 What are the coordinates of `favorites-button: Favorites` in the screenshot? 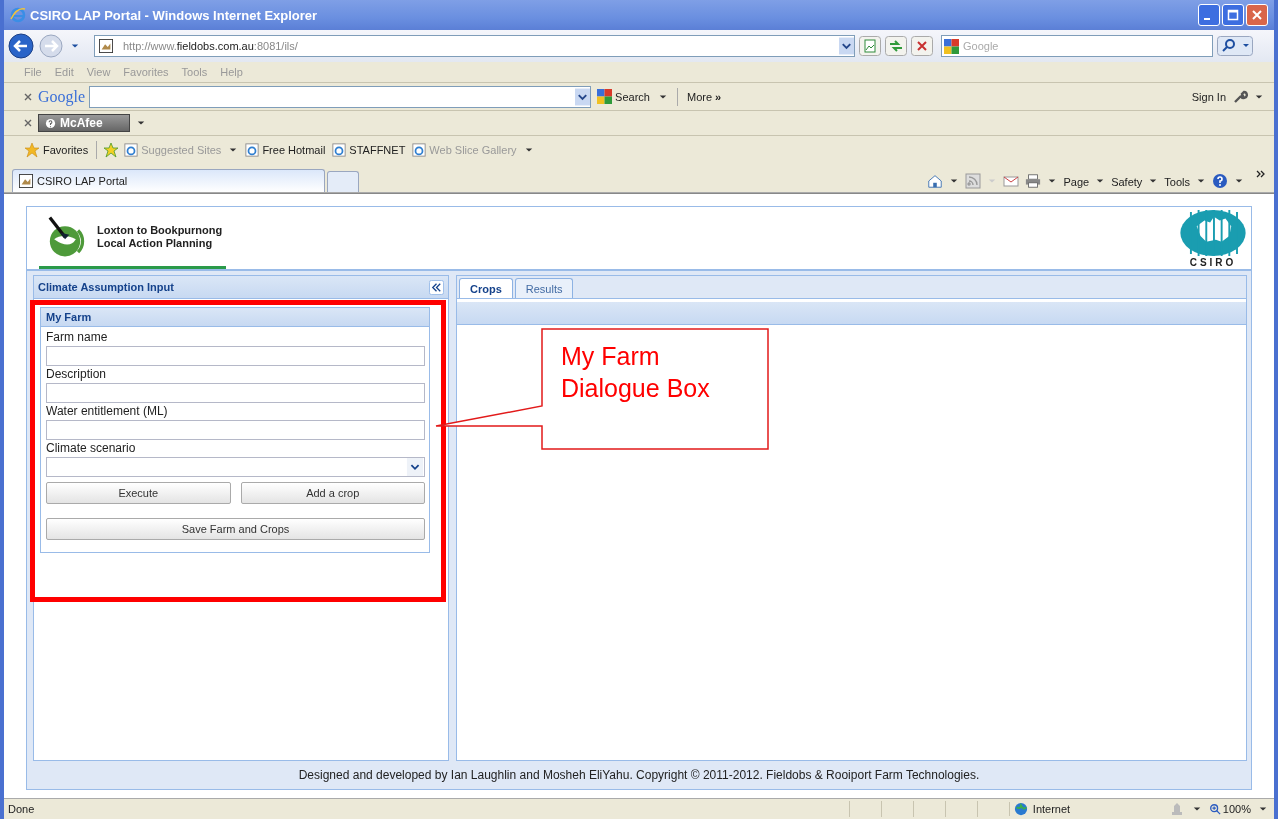 It's located at (56, 150).